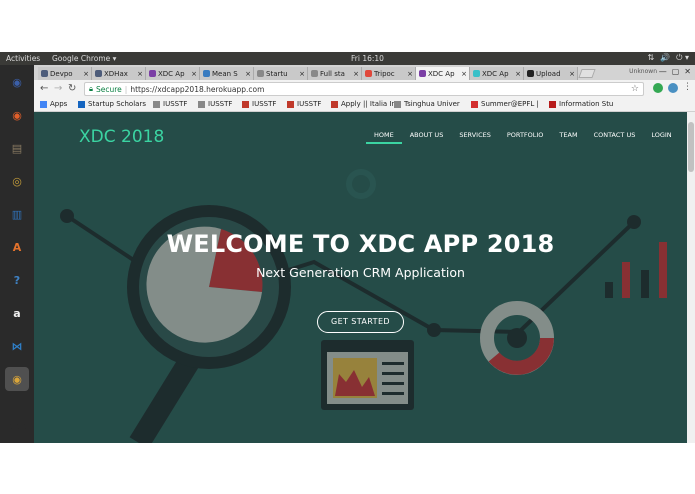 This screenshot has width=695, height=494. I want to click on network-icon: ⇅, so click(650, 58).